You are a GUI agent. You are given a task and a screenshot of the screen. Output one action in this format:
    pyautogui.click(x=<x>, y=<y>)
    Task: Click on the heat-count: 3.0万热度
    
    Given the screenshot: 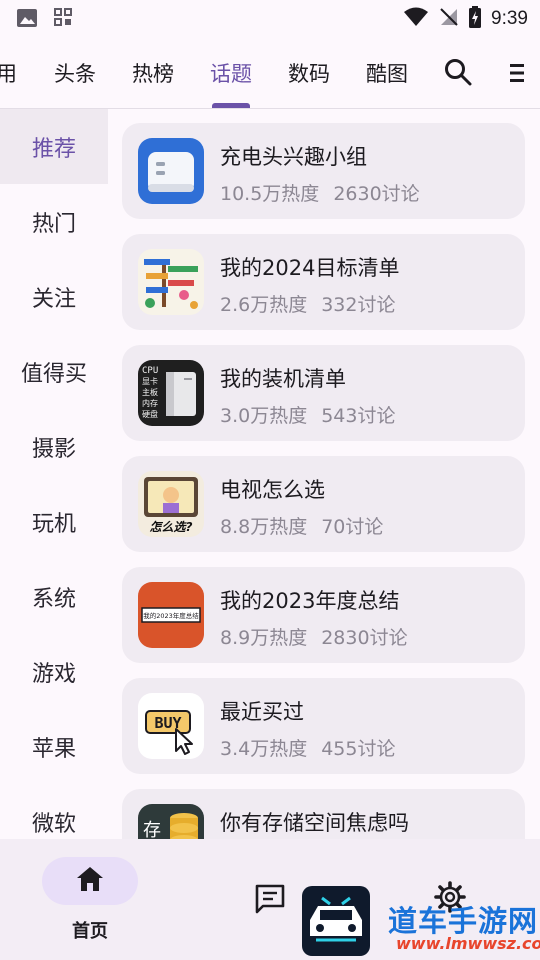 What is the action you would take?
    pyautogui.click(x=264, y=416)
    